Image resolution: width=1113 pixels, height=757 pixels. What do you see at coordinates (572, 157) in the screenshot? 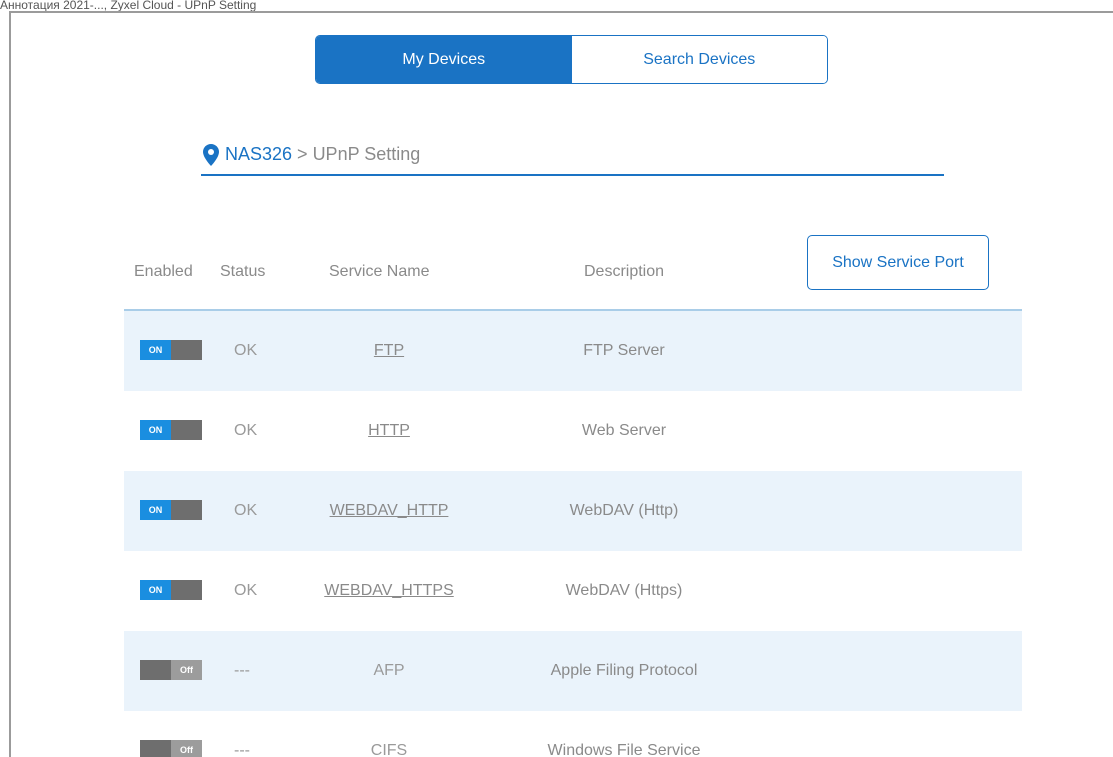
I see `breadcrumb: NAS326 > UPnP Setting` at bounding box center [572, 157].